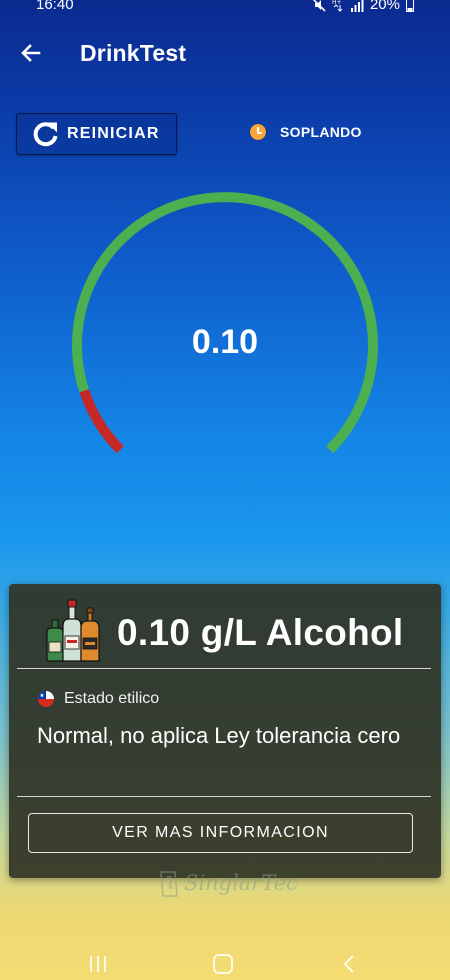 Image resolution: width=450 pixels, height=980 pixels. I want to click on arrow-left-icon, so click(31, 53).